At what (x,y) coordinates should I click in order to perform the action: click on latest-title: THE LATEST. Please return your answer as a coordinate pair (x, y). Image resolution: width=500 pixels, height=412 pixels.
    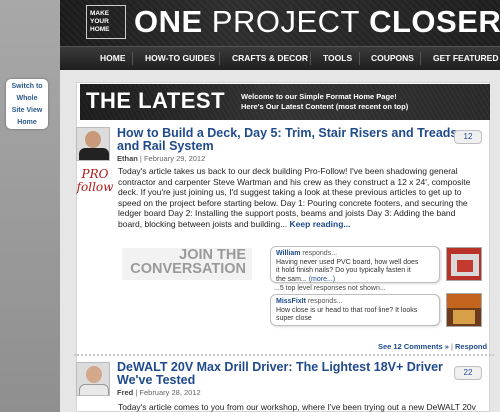
    Looking at the image, I should click on (156, 100).